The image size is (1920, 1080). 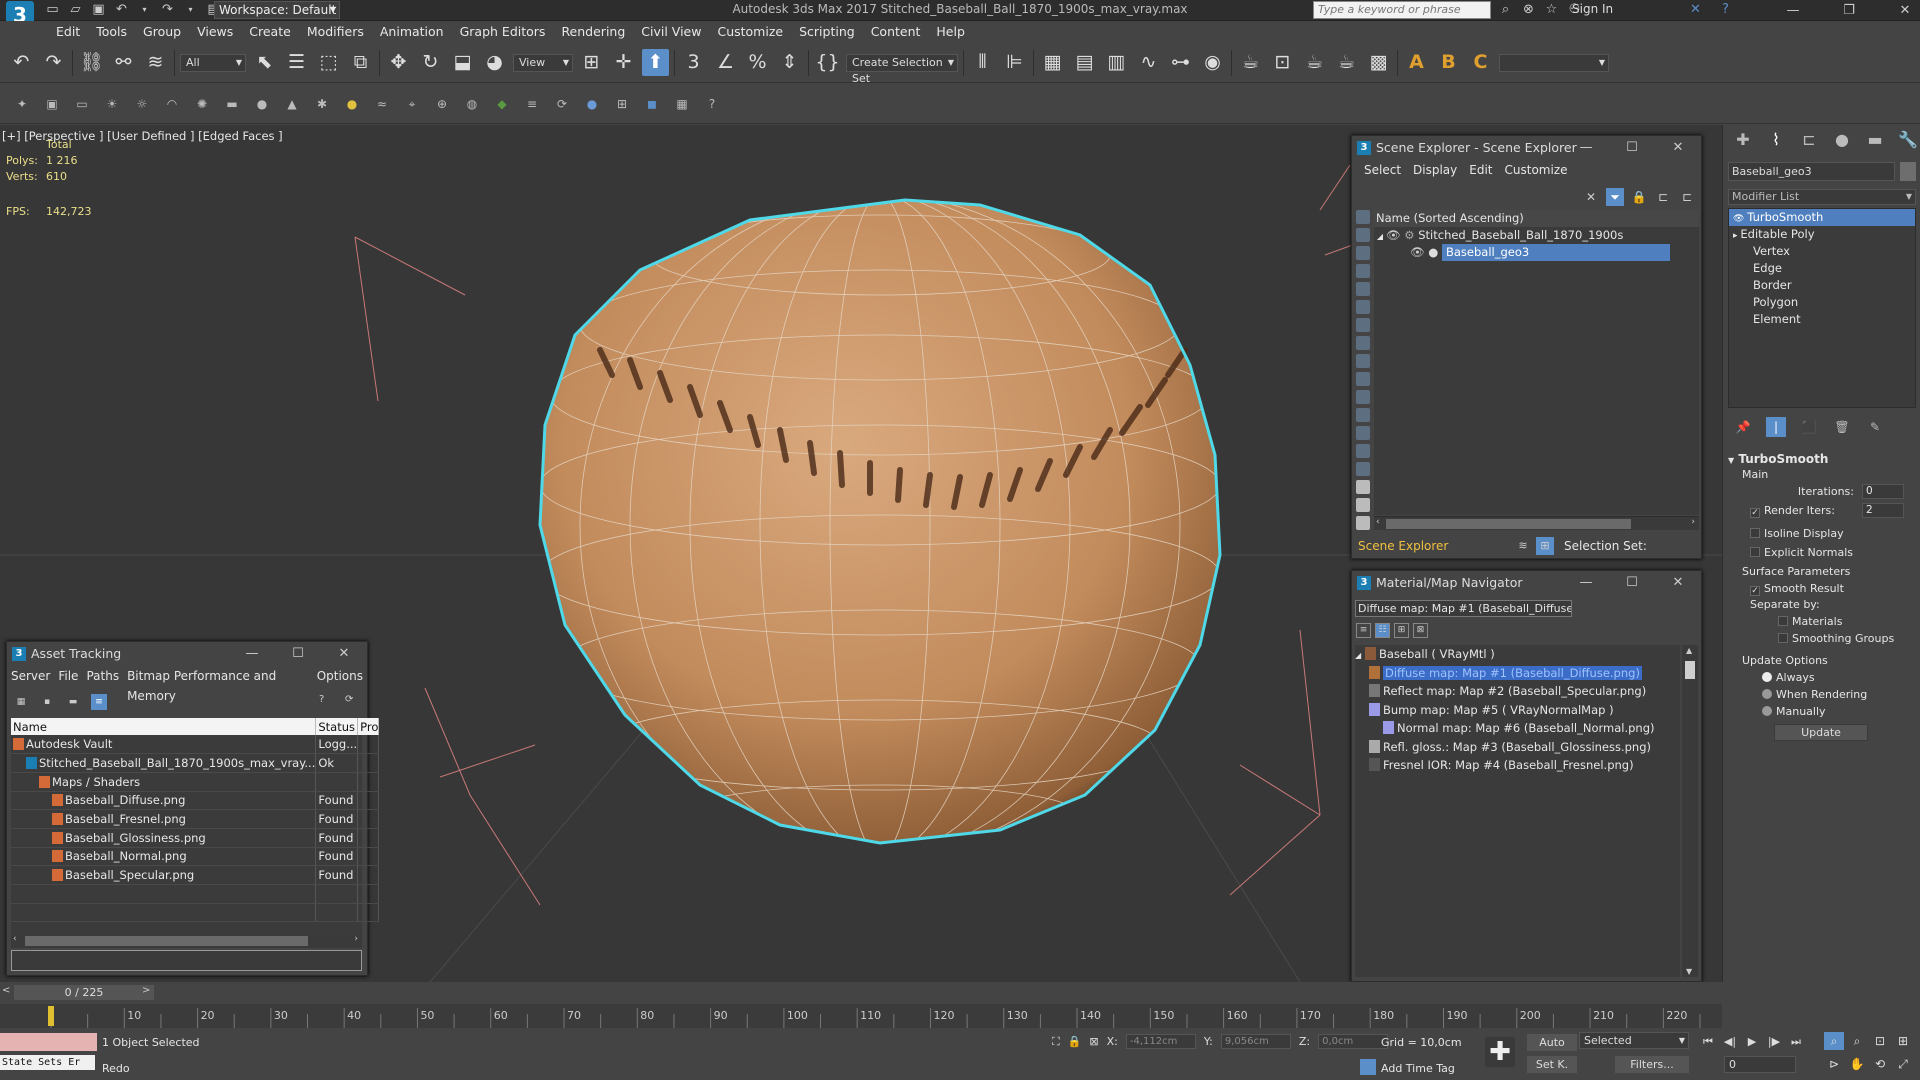 What do you see at coordinates (1116, 62) in the screenshot?
I see `toggle-ribbon-icon: ▥` at bounding box center [1116, 62].